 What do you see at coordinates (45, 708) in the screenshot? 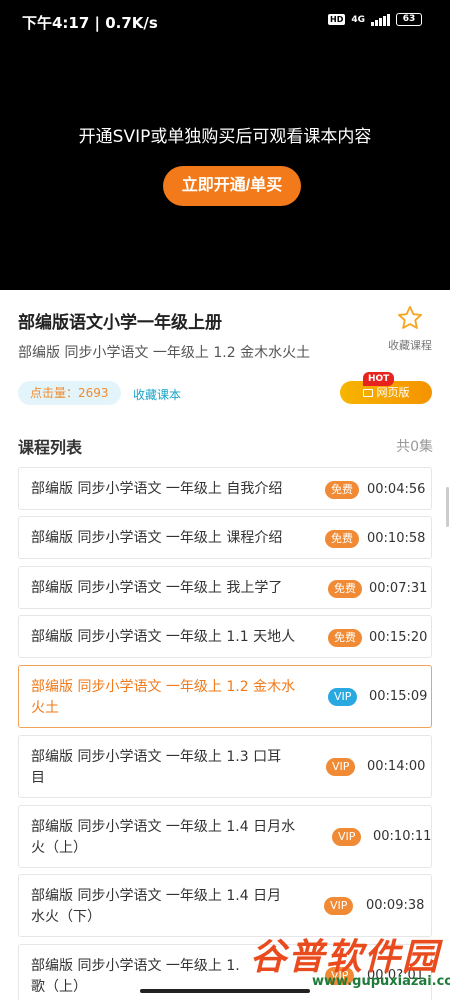
I see `lesson-title-line2: 火土` at bounding box center [45, 708].